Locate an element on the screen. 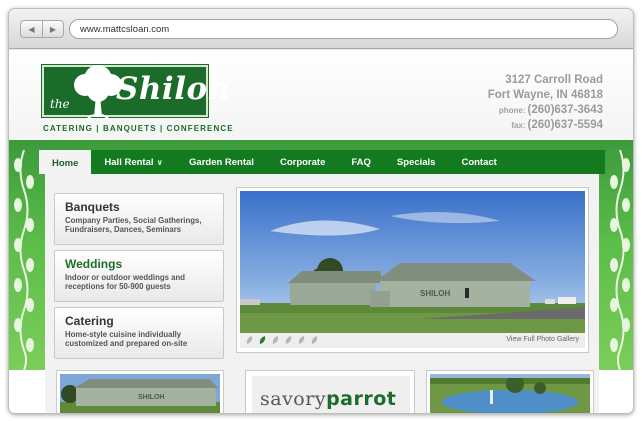 This screenshot has width=642, height=421. phone-number: (260)637-3643 is located at coordinates (565, 110).